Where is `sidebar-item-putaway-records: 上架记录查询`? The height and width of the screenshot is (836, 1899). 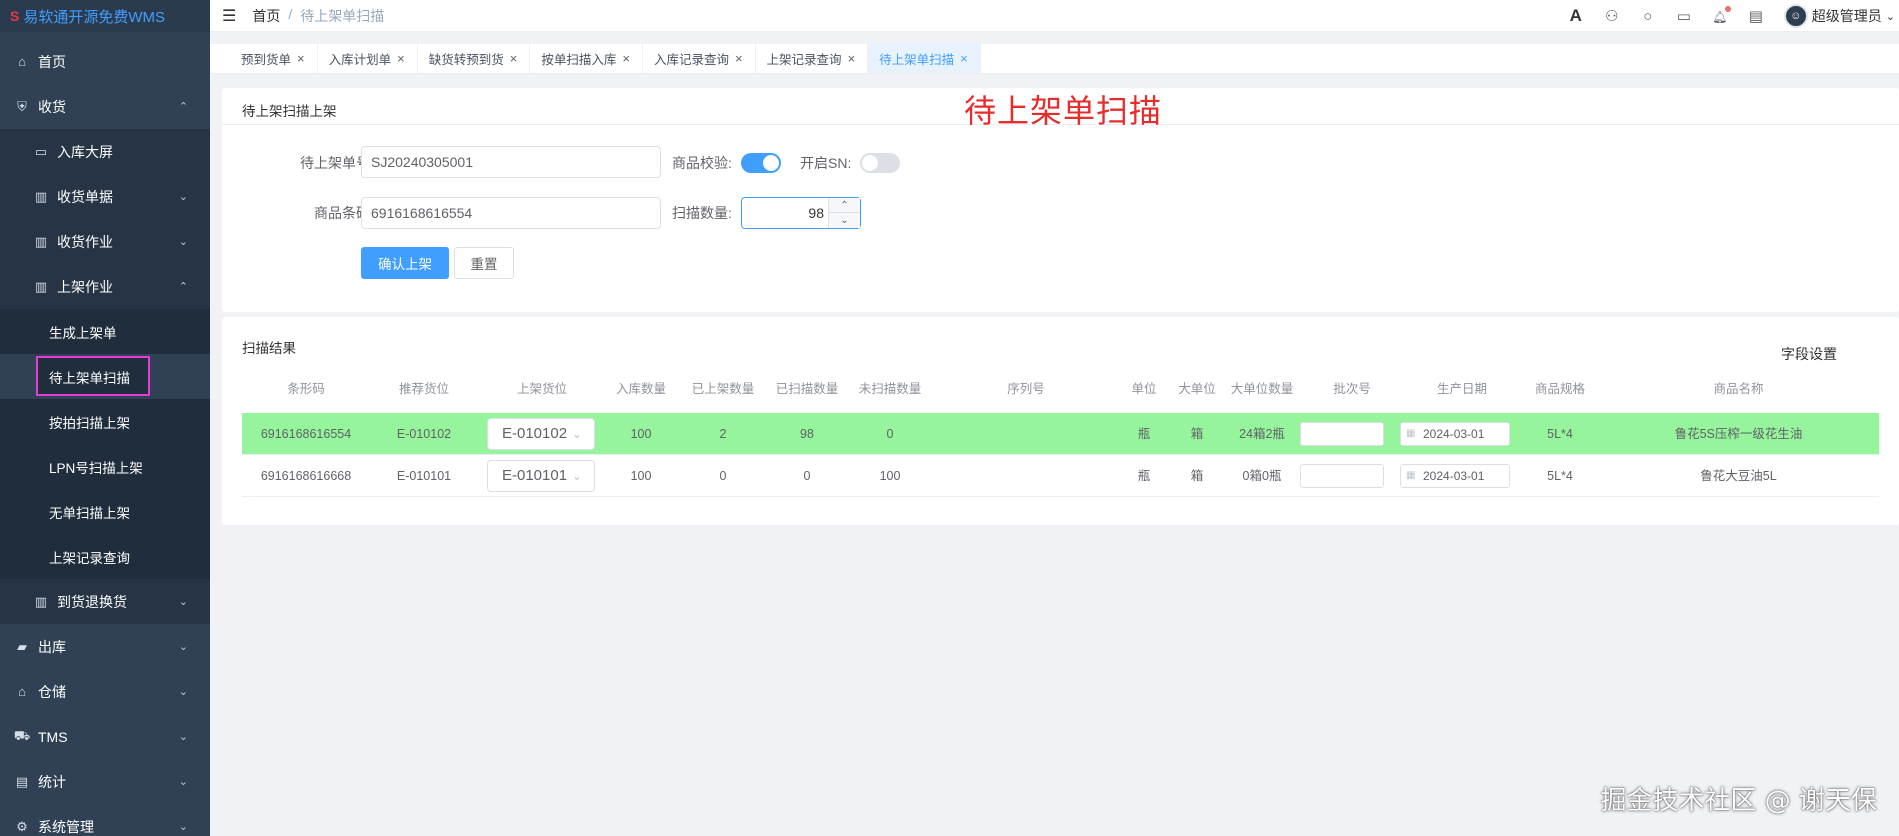
sidebar-item-putaway-records: 上架记录查询 is located at coordinates (105, 556).